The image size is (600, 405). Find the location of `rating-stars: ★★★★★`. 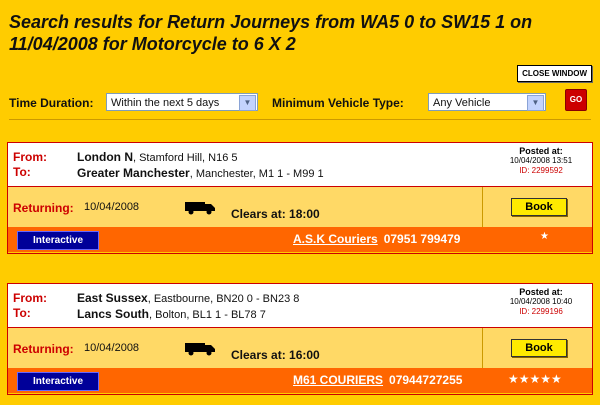

rating-stars: ★★★★★ is located at coordinates (535, 379).